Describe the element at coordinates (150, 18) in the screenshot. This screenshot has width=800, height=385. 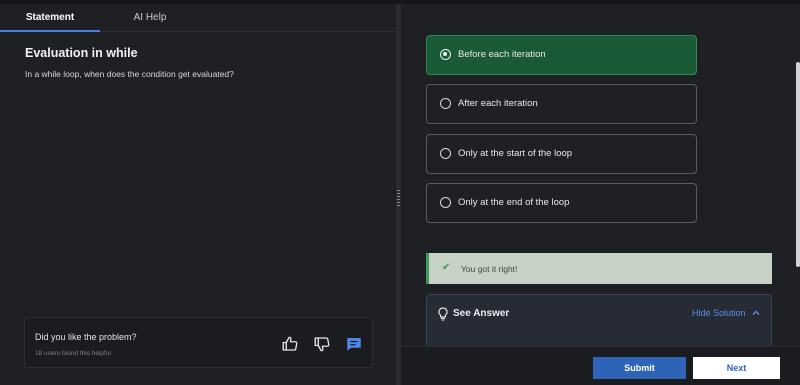
I see `tab-ai-help: AI Help` at that location.